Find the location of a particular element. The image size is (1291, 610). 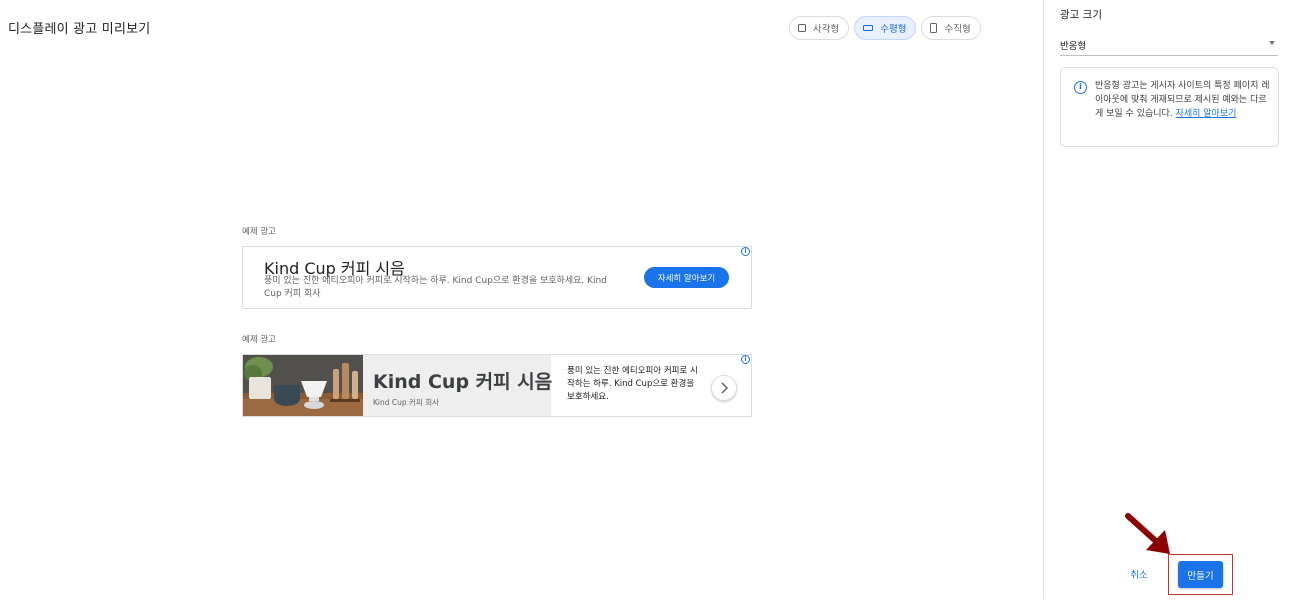

create-button: 만들기 is located at coordinates (1200, 574).